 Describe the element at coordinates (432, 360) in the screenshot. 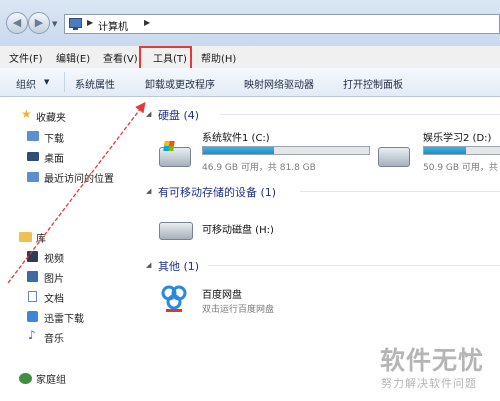

I see `watermark-logo-text: 软件无忧` at that location.